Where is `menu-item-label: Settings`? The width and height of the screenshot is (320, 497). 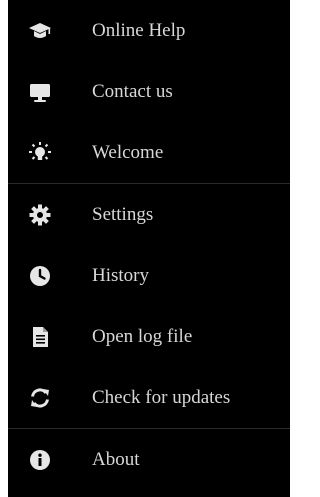 menu-item-label: Settings is located at coordinates (123, 214).